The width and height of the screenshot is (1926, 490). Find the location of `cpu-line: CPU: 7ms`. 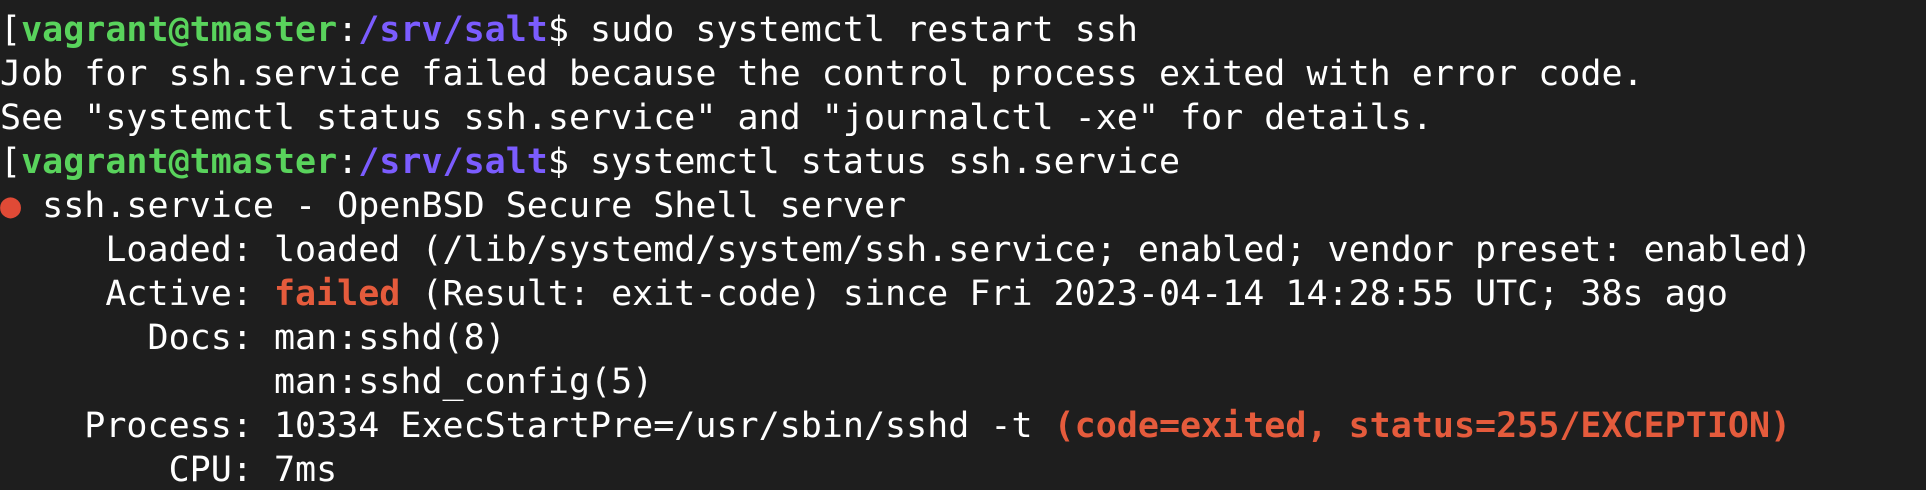

cpu-line: CPU: 7ms is located at coordinates (169, 469).